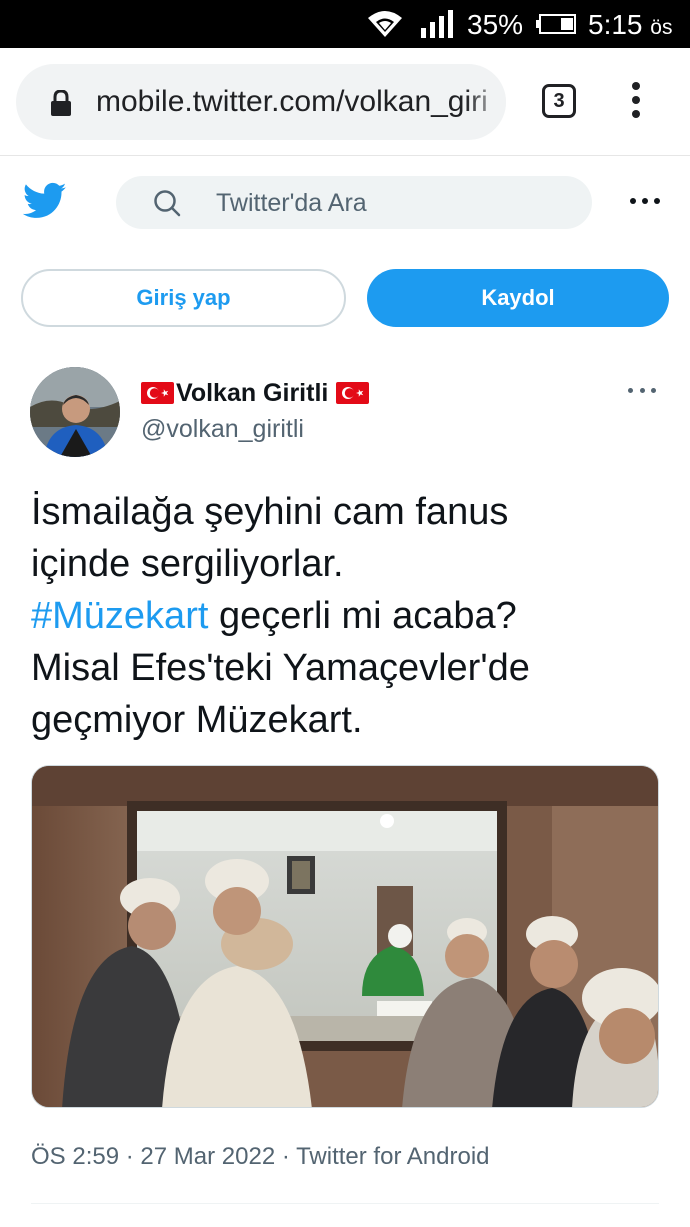  Describe the element at coordinates (661, 27) in the screenshot. I see `clock-ampm: ös` at that location.